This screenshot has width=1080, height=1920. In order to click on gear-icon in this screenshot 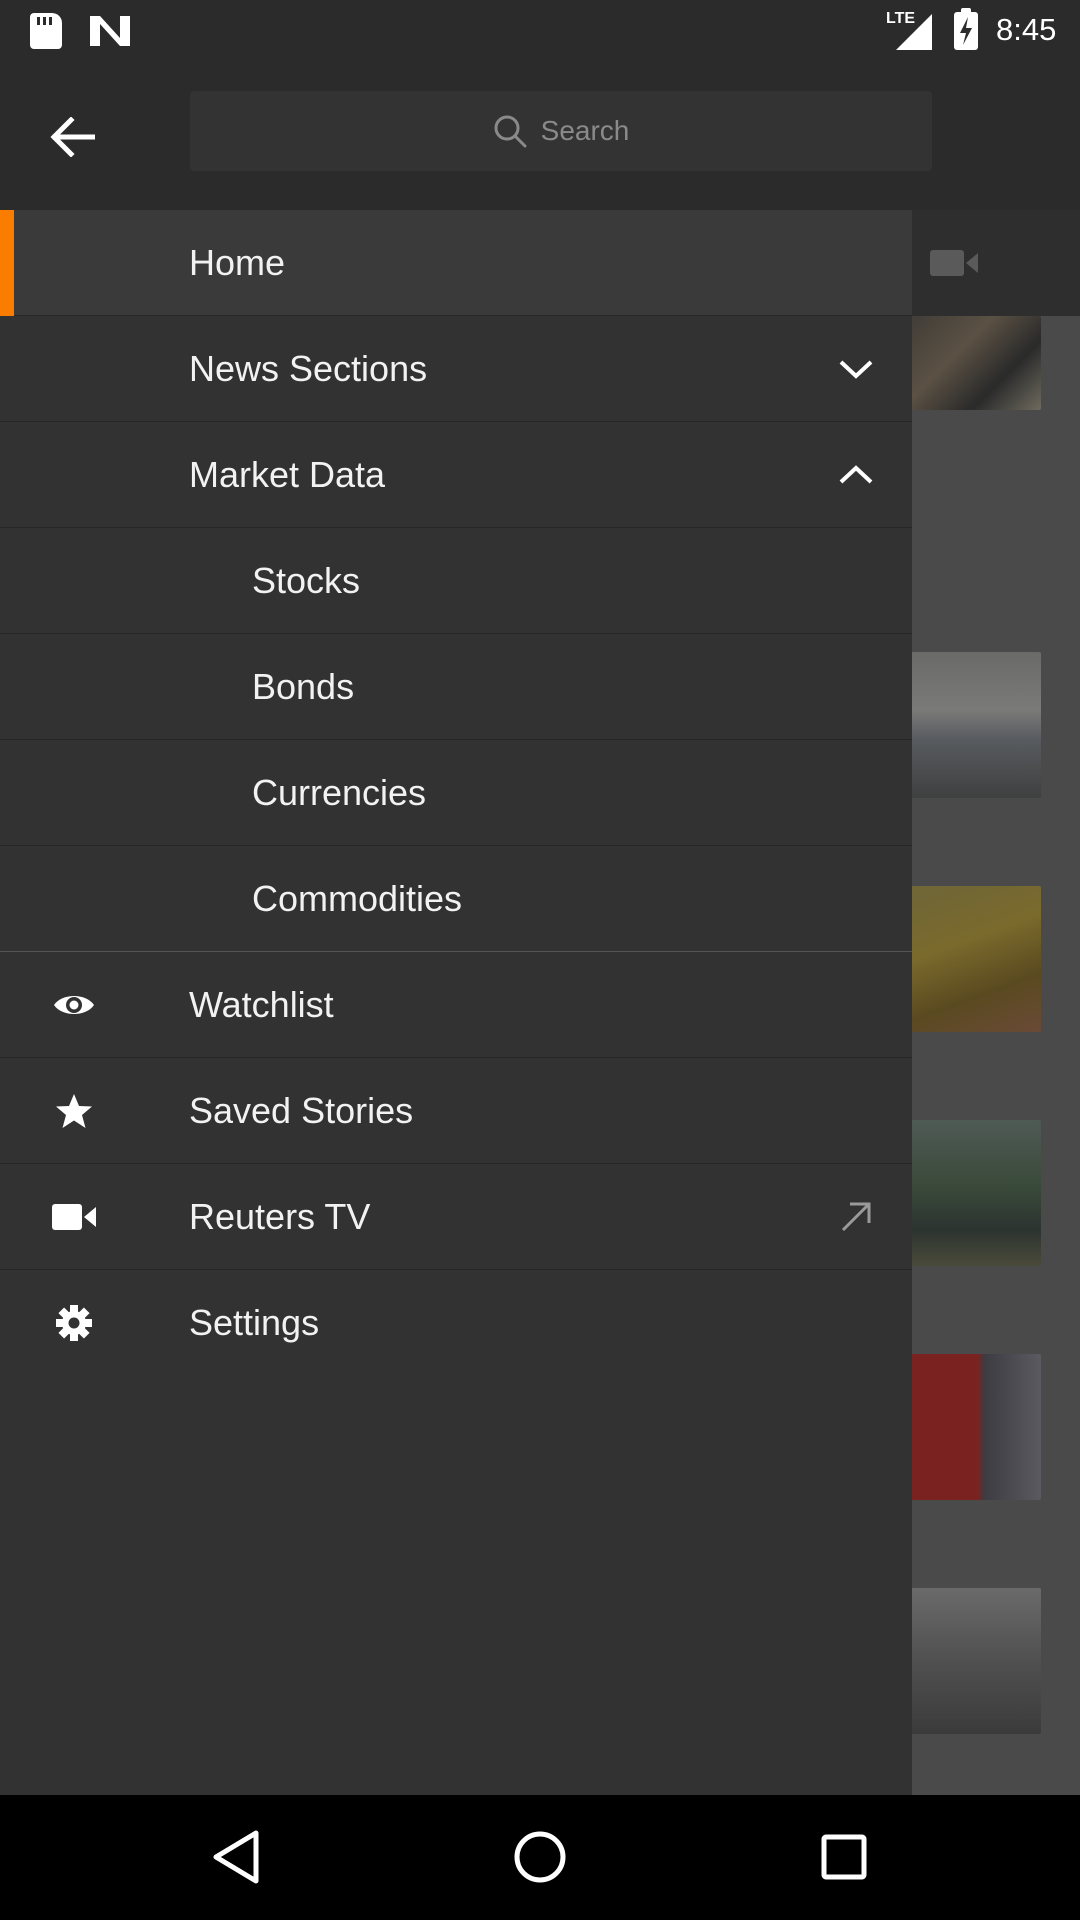, I will do `click(74, 1323)`.